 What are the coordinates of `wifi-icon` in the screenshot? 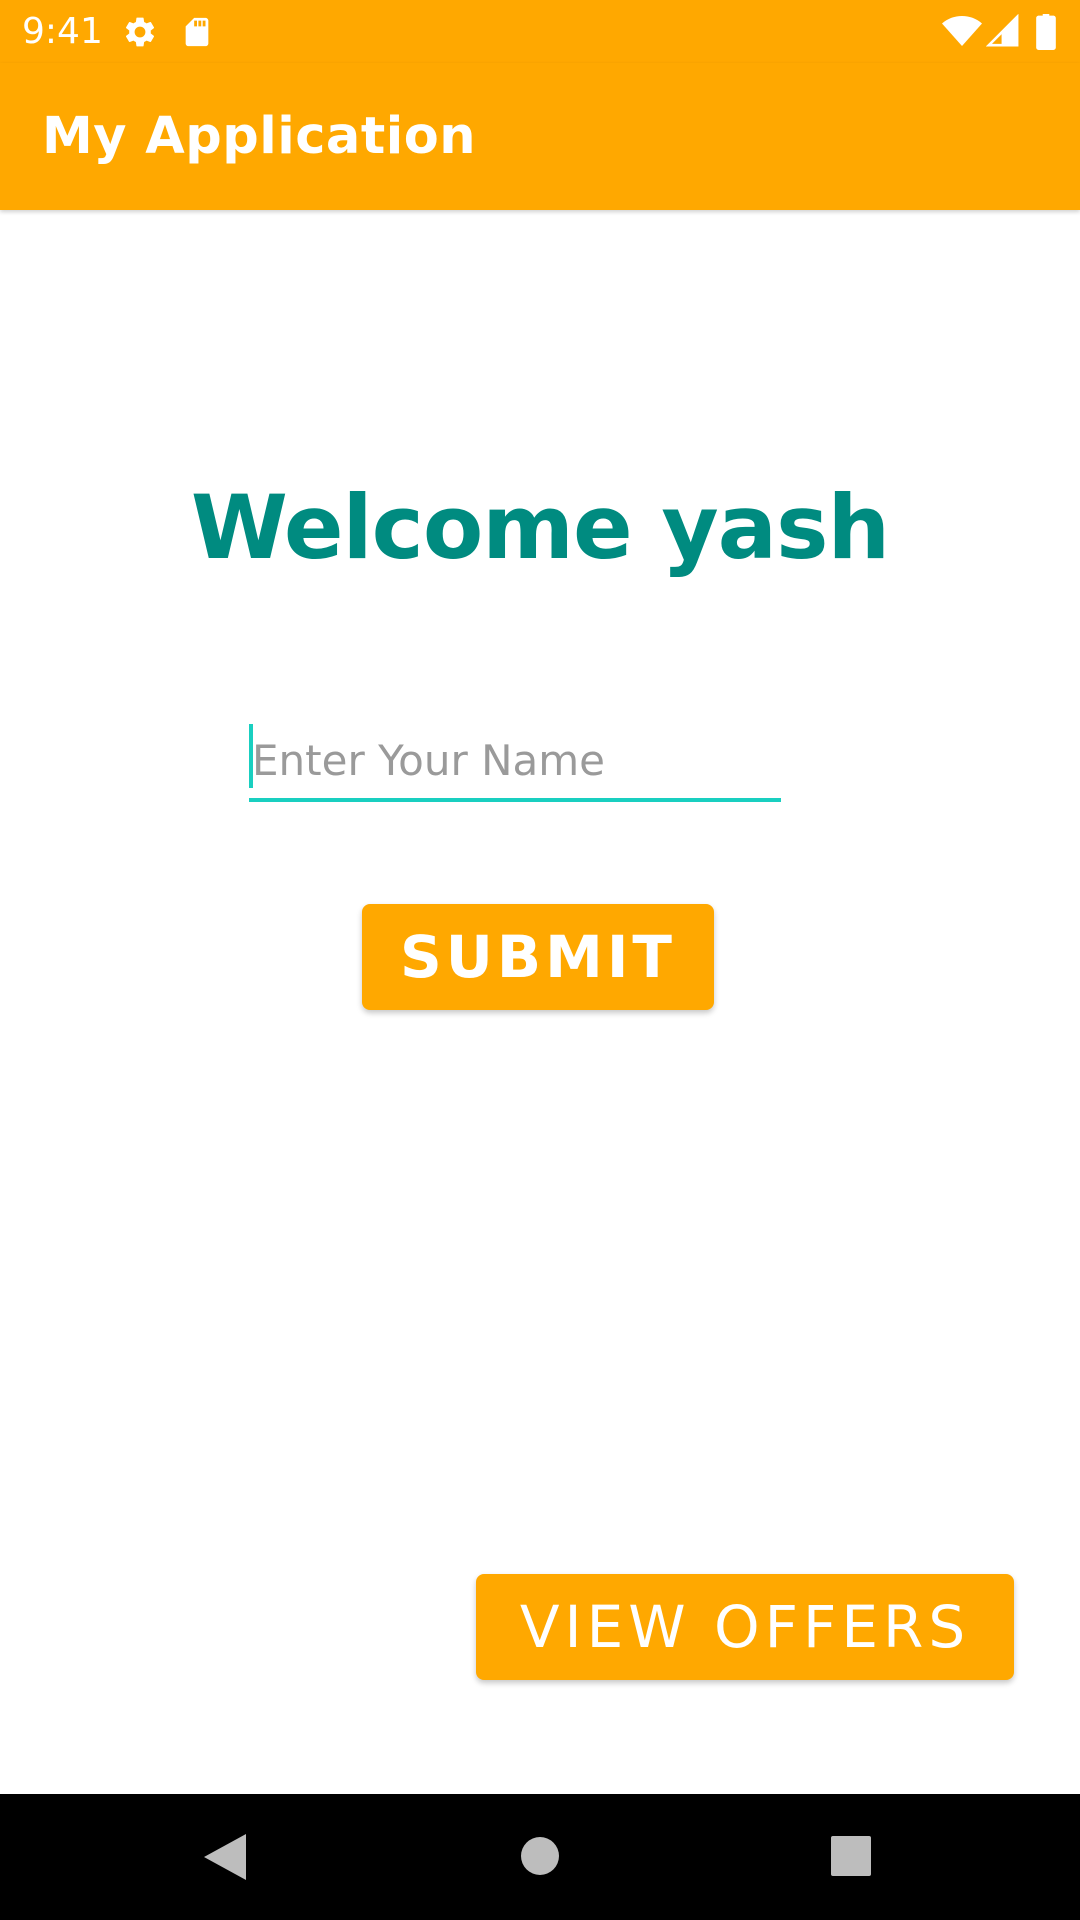 It's located at (962, 33).